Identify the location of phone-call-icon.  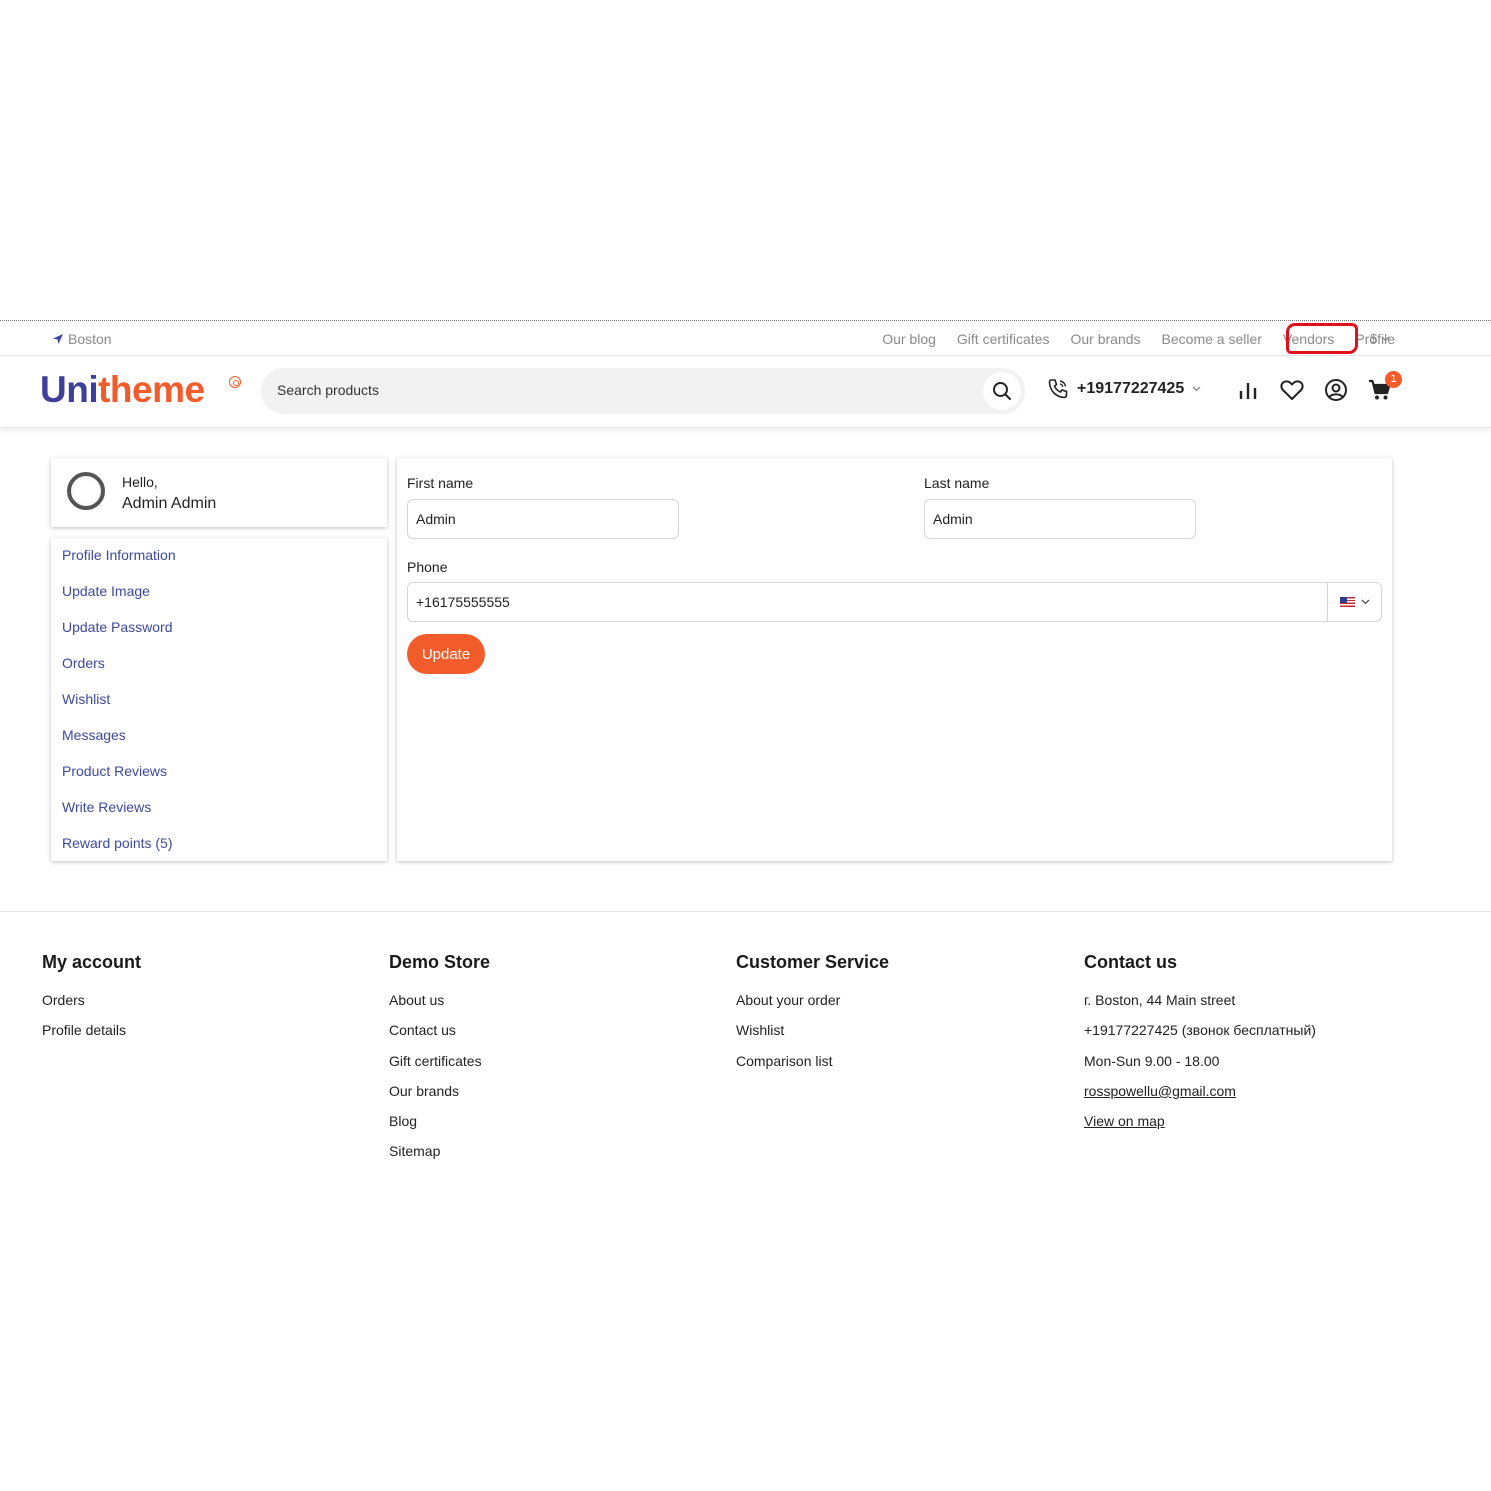
(1058, 389).